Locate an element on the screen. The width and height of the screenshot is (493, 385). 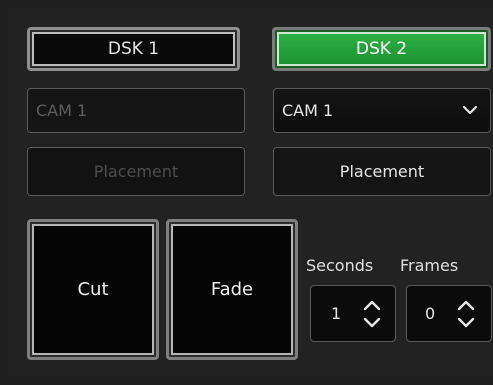
dsk1-label: DSK 1 is located at coordinates (133, 49).